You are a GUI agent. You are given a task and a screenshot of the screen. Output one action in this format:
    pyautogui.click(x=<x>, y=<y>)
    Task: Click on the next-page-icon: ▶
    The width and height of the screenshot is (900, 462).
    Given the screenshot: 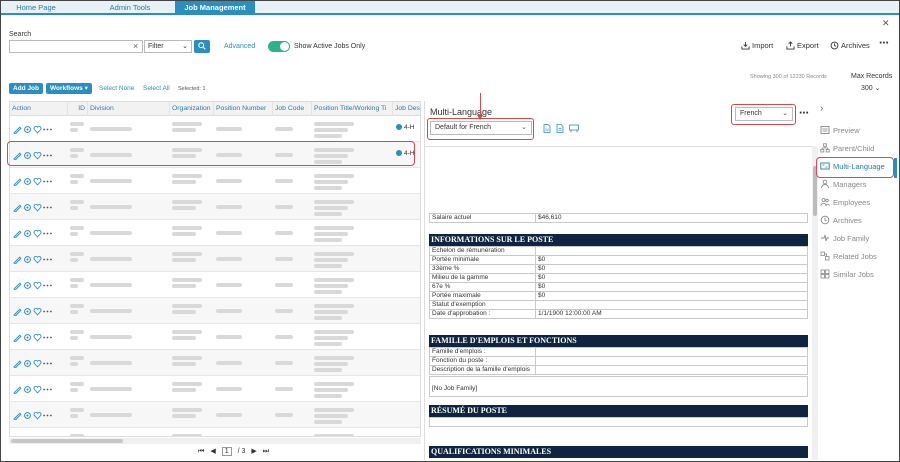 What is the action you would take?
    pyautogui.click(x=253, y=451)
    